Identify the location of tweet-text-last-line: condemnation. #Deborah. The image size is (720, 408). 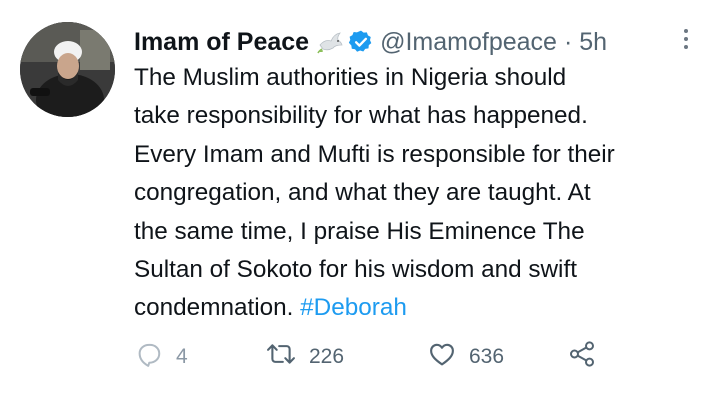
(424, 308).